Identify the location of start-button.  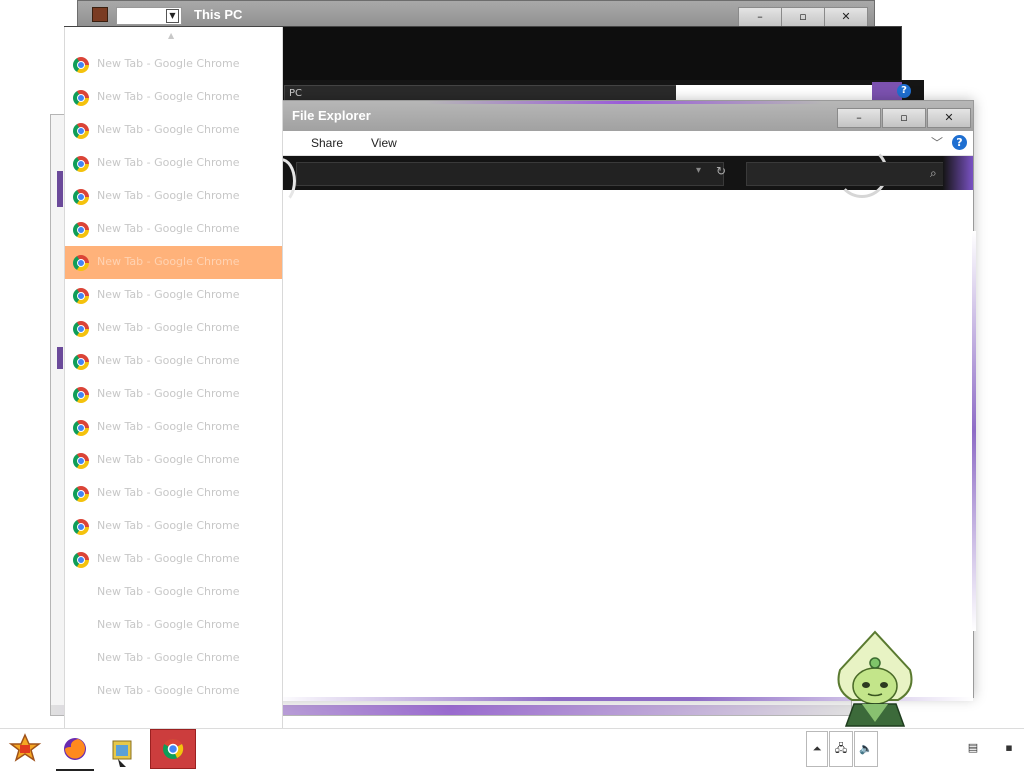
(25, 749).